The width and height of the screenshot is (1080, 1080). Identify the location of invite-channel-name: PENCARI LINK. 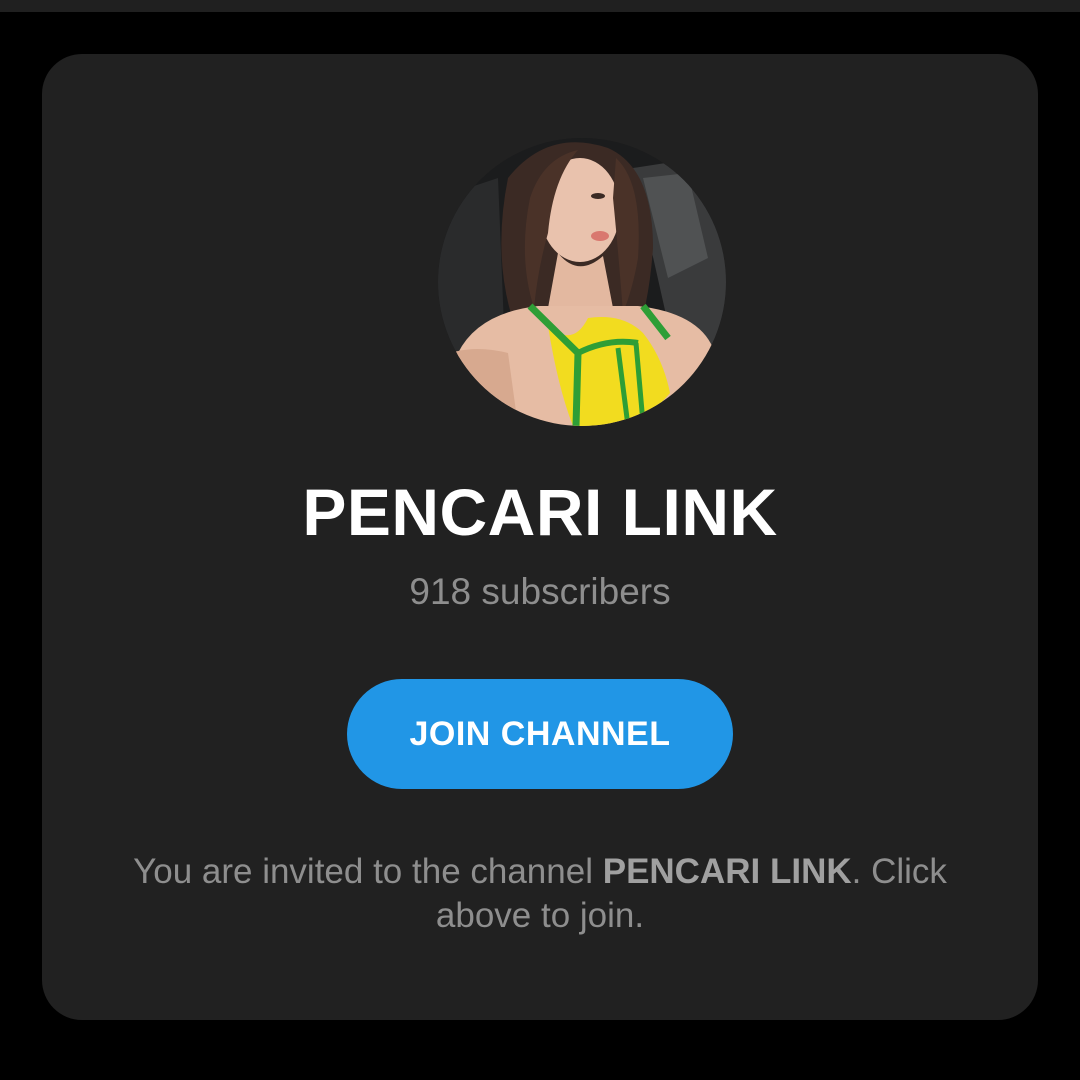
(727, 871).